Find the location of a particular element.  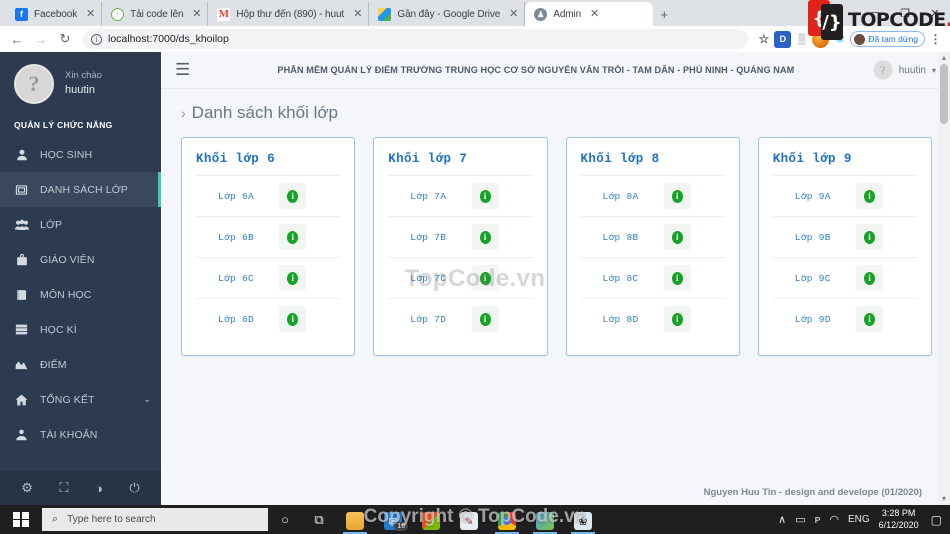

class-row: Lớp 7D i is located at coordinates (460, 318).